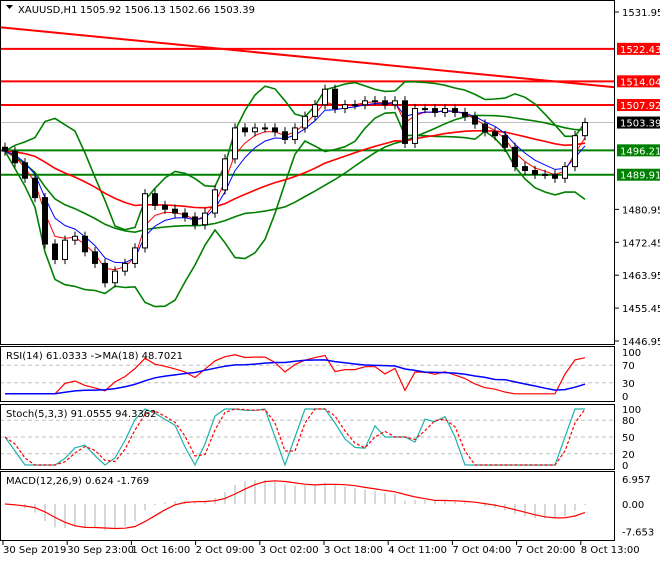  I want to click on time-label: 7 Oct 04:00, so click(481, 550).